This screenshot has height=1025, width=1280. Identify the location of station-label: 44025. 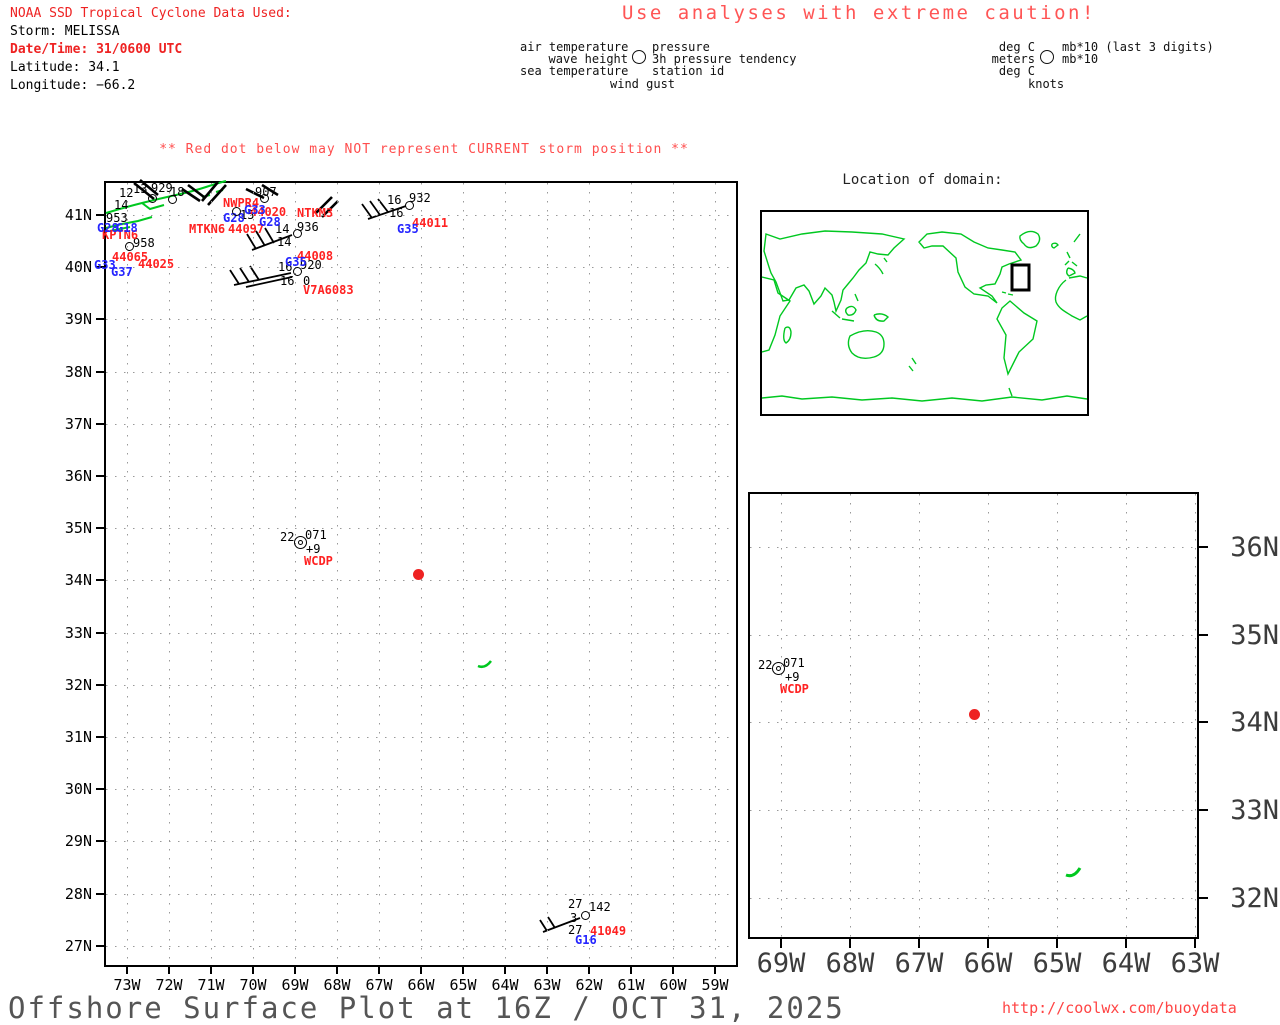
(156, 264).